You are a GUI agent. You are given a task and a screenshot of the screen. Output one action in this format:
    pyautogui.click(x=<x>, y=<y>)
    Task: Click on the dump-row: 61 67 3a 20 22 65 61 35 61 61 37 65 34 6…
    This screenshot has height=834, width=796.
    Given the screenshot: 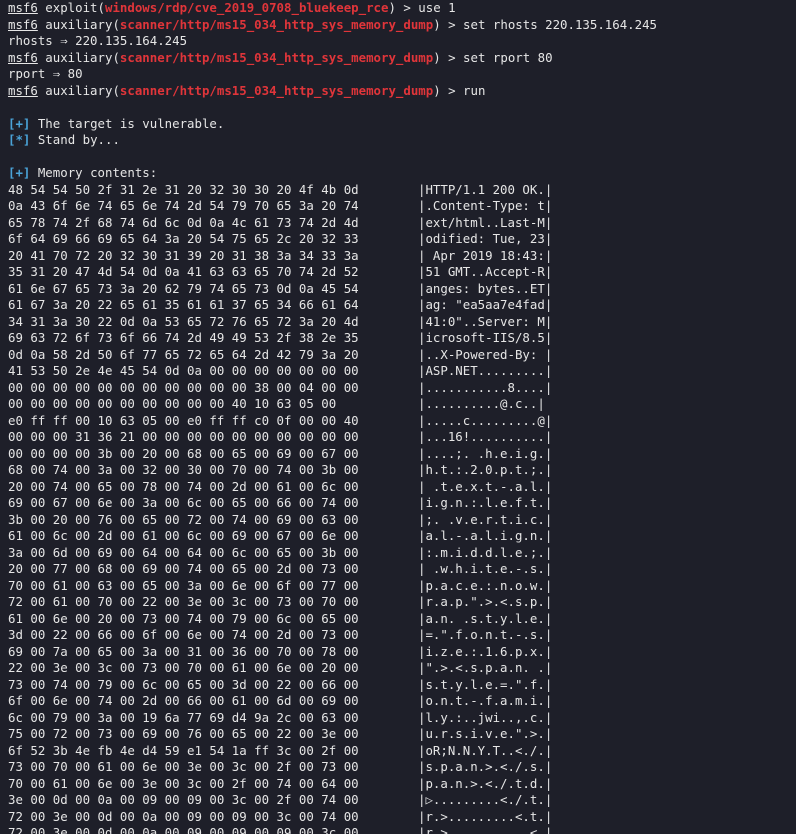 What is the action you would take?
    pyautogui.click(x=401, y=305)
    